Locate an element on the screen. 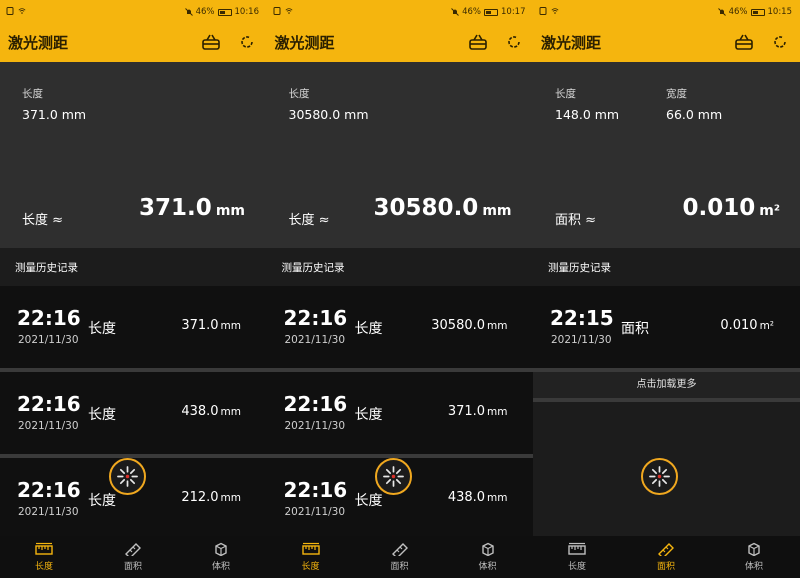 The width and height of the screenshot is (800, 578). result-label: 面积 ≈ is located at coordinates (576, 220).